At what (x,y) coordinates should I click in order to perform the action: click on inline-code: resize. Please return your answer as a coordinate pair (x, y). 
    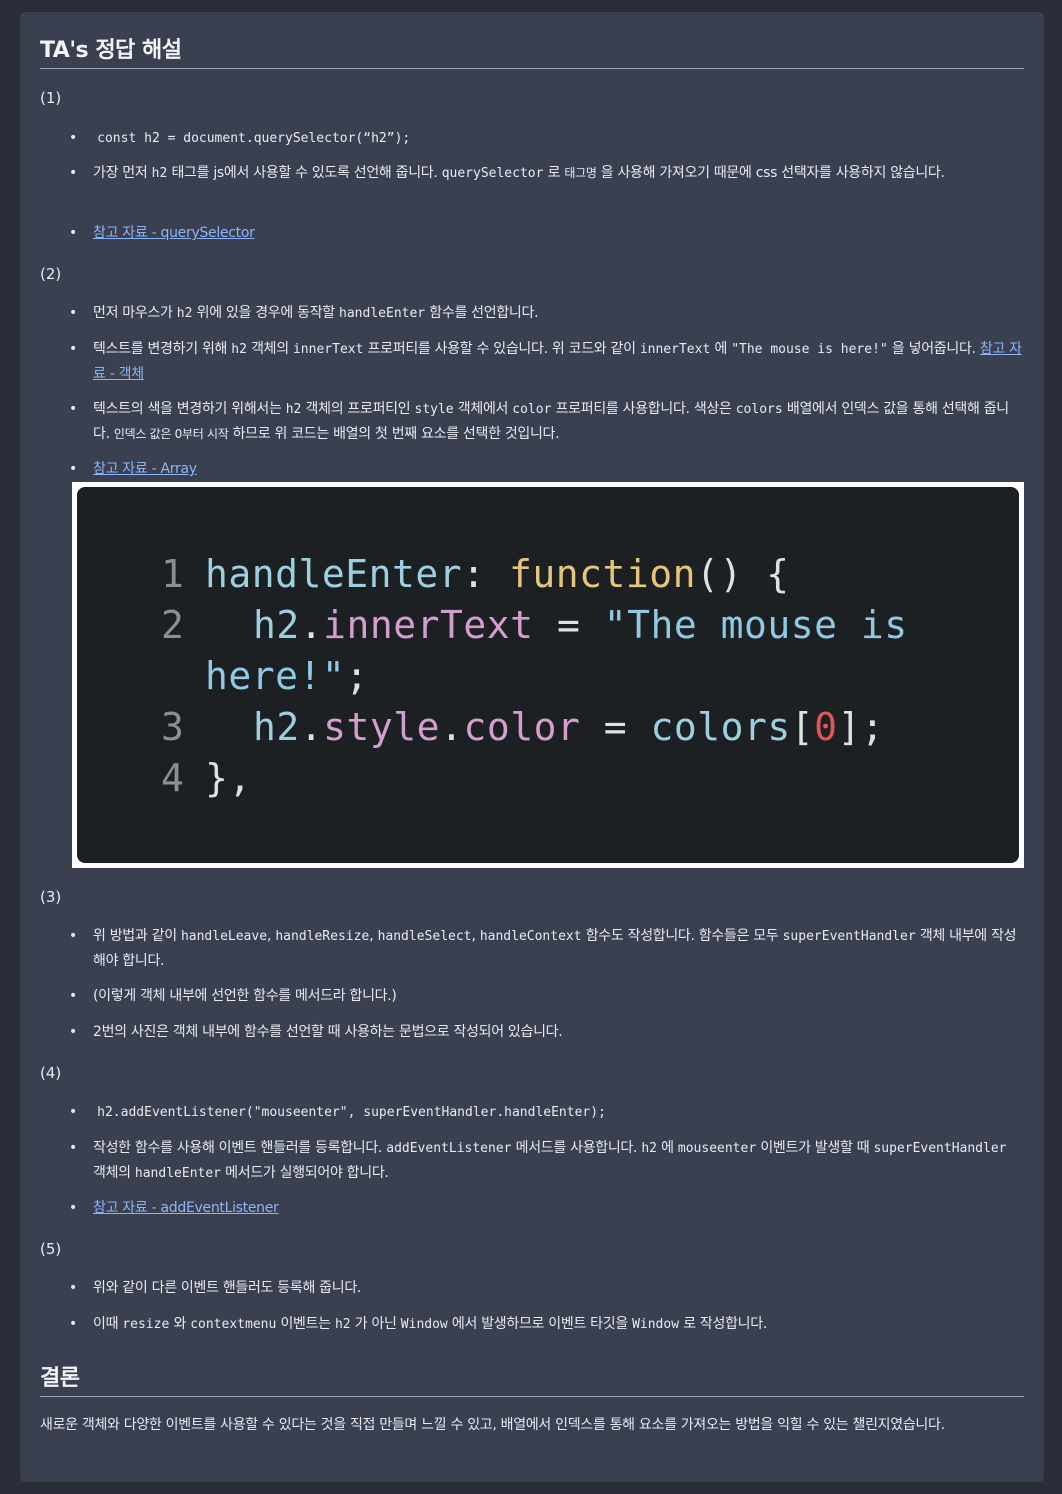
    Looking at the image, I should click on (146, 1324).